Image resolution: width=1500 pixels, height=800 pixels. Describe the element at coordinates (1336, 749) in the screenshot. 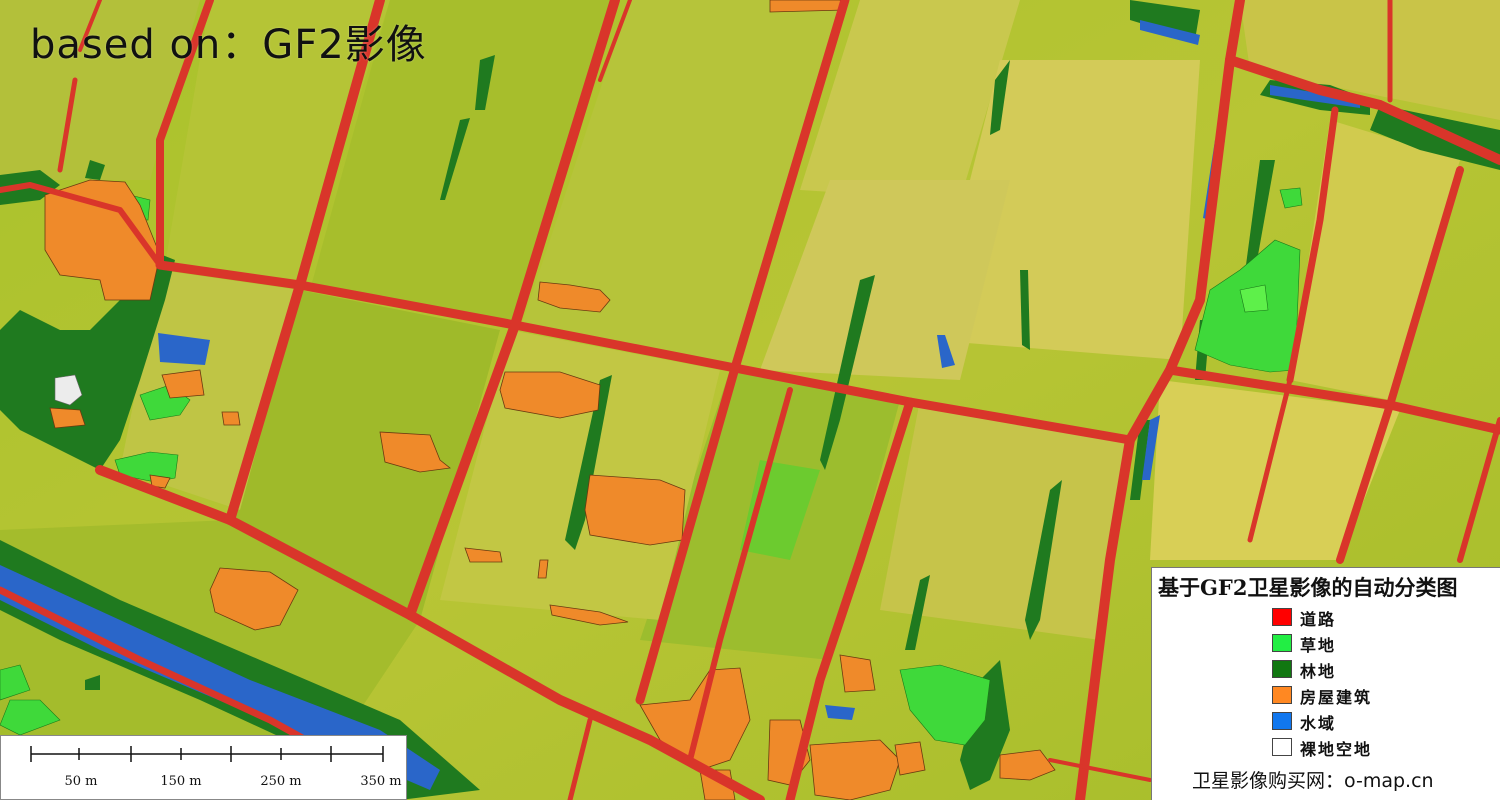

I see `legend-label-bare: 裸地空地` at that location.